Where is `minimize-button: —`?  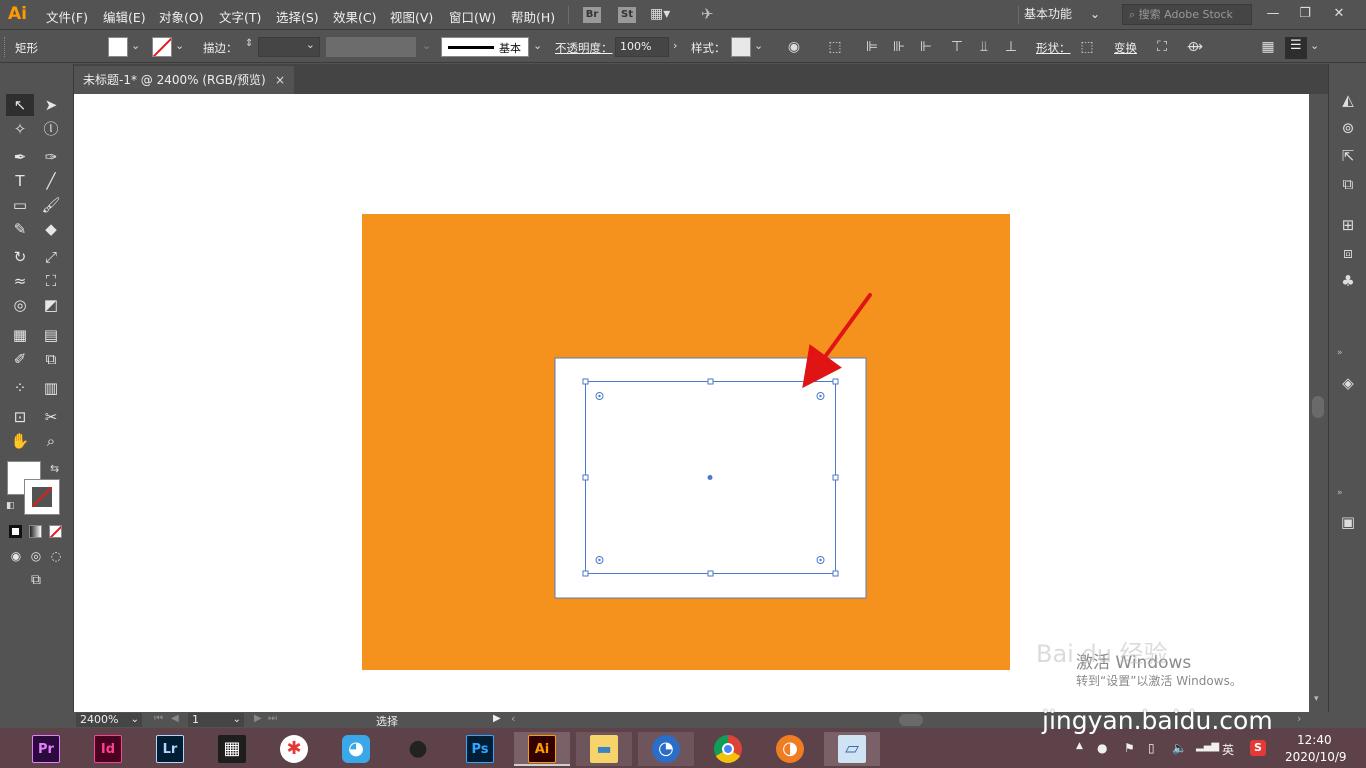 minimize-button: — is located at coordinates (1273, 14).